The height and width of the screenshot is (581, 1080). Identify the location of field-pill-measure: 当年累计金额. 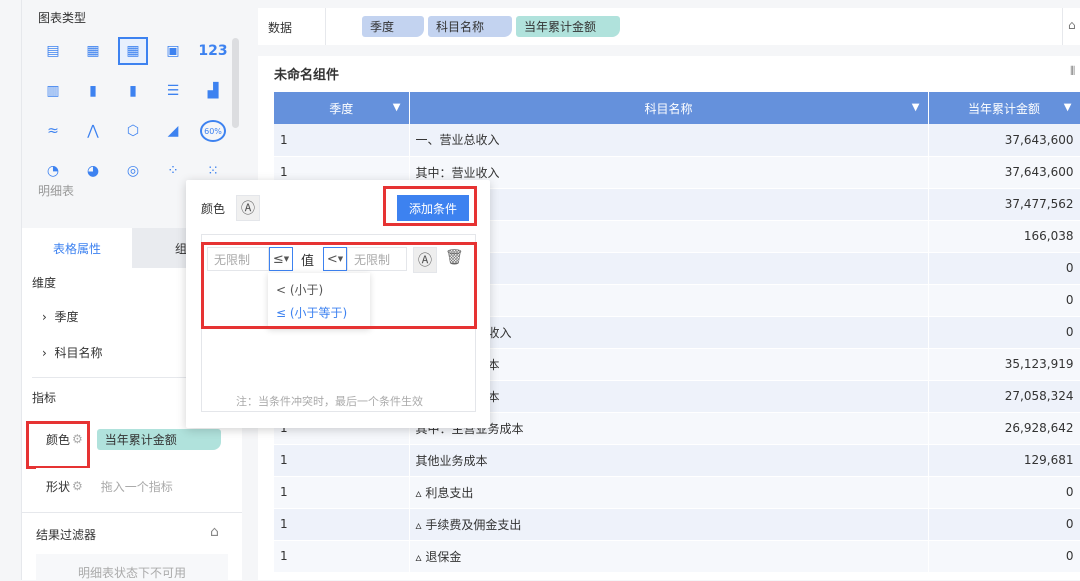
(568, 26).